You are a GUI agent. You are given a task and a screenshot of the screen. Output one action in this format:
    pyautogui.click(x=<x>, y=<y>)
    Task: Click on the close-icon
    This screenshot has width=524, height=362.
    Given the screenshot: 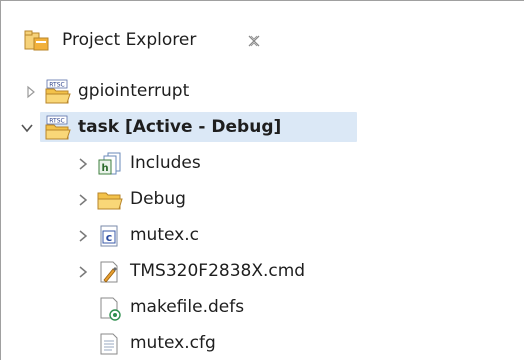 What is the action you would take?
    pyautogui.click(x=254, y=41)
    